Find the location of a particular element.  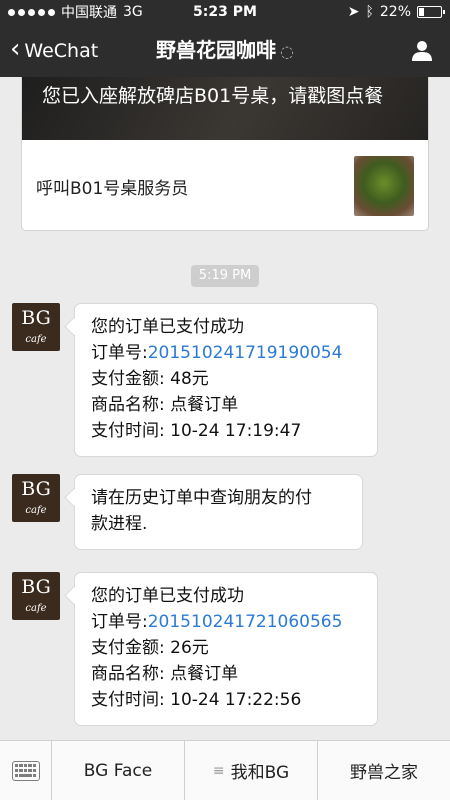

keyboard-toggle-button is located at coordinates (26, 770).